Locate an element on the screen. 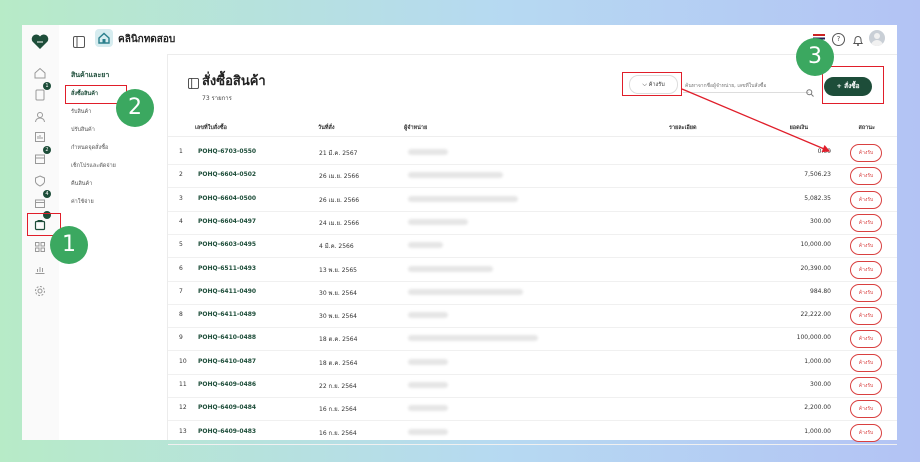  amount: 0.00 is located at coordinates (824, 151).